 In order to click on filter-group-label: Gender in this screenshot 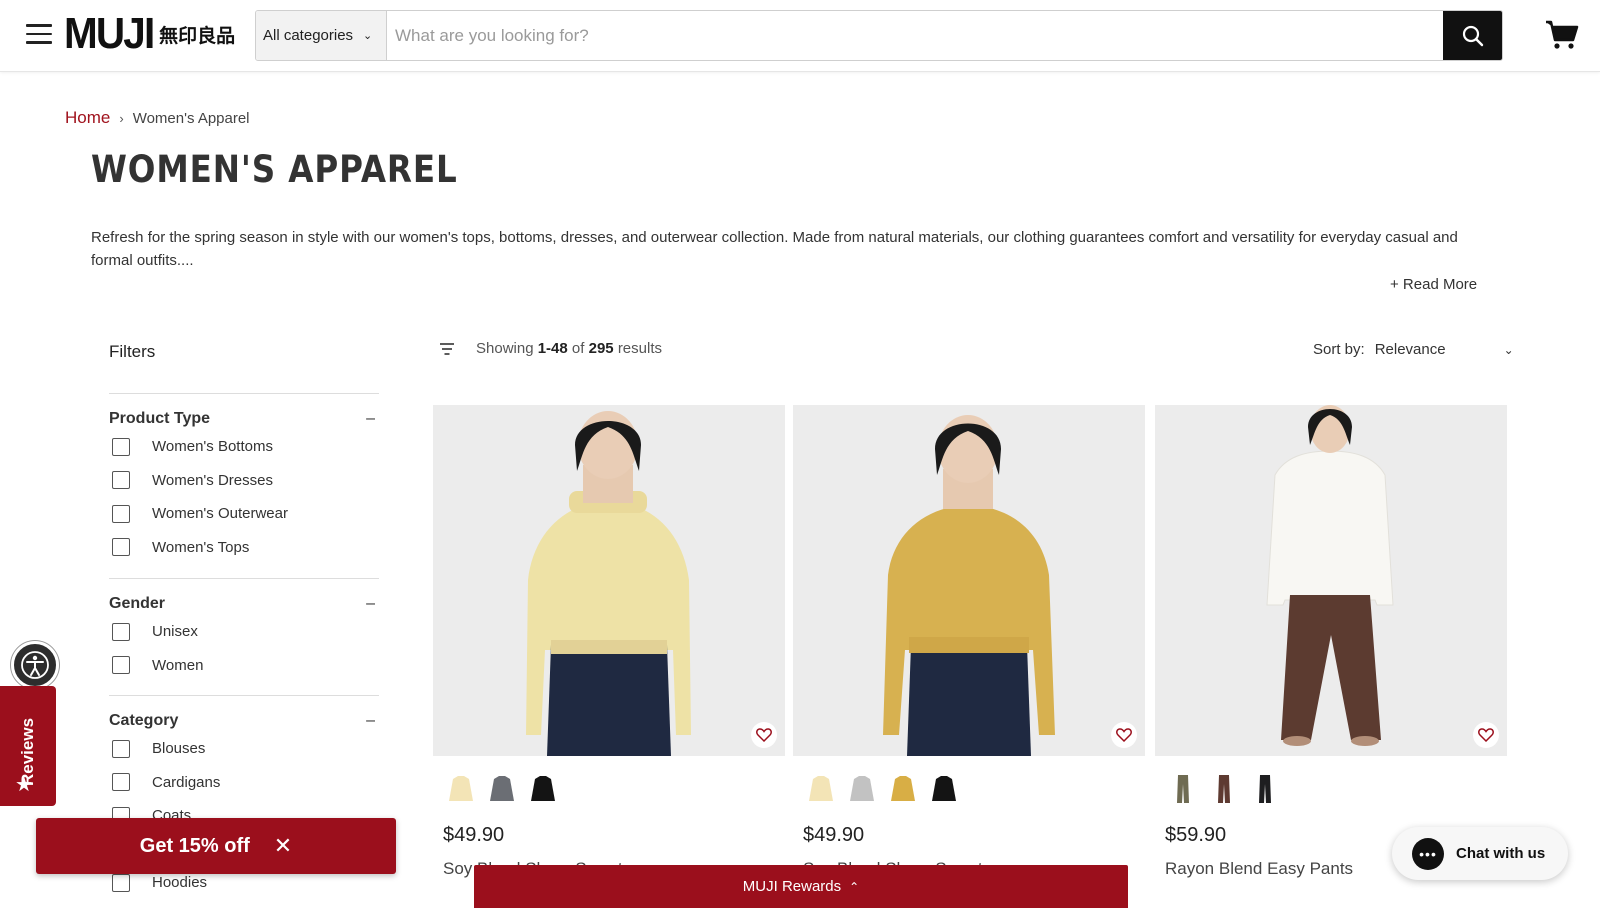, I will do `click(137, 603)`.